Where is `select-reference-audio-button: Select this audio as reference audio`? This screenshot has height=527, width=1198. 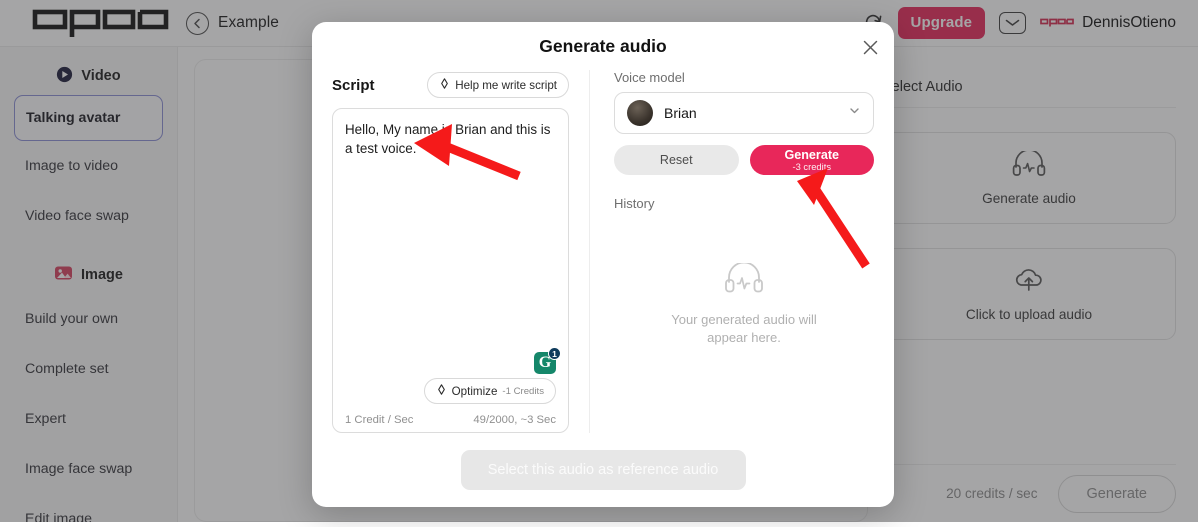 select-reference-audio-button: Select this audio as reference audio is located at coordinates (603, 470).